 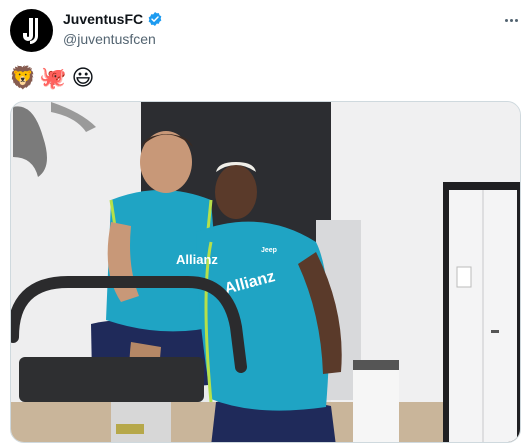 I want to click on author-row: JuventusFC, so click(x=113, y=19).